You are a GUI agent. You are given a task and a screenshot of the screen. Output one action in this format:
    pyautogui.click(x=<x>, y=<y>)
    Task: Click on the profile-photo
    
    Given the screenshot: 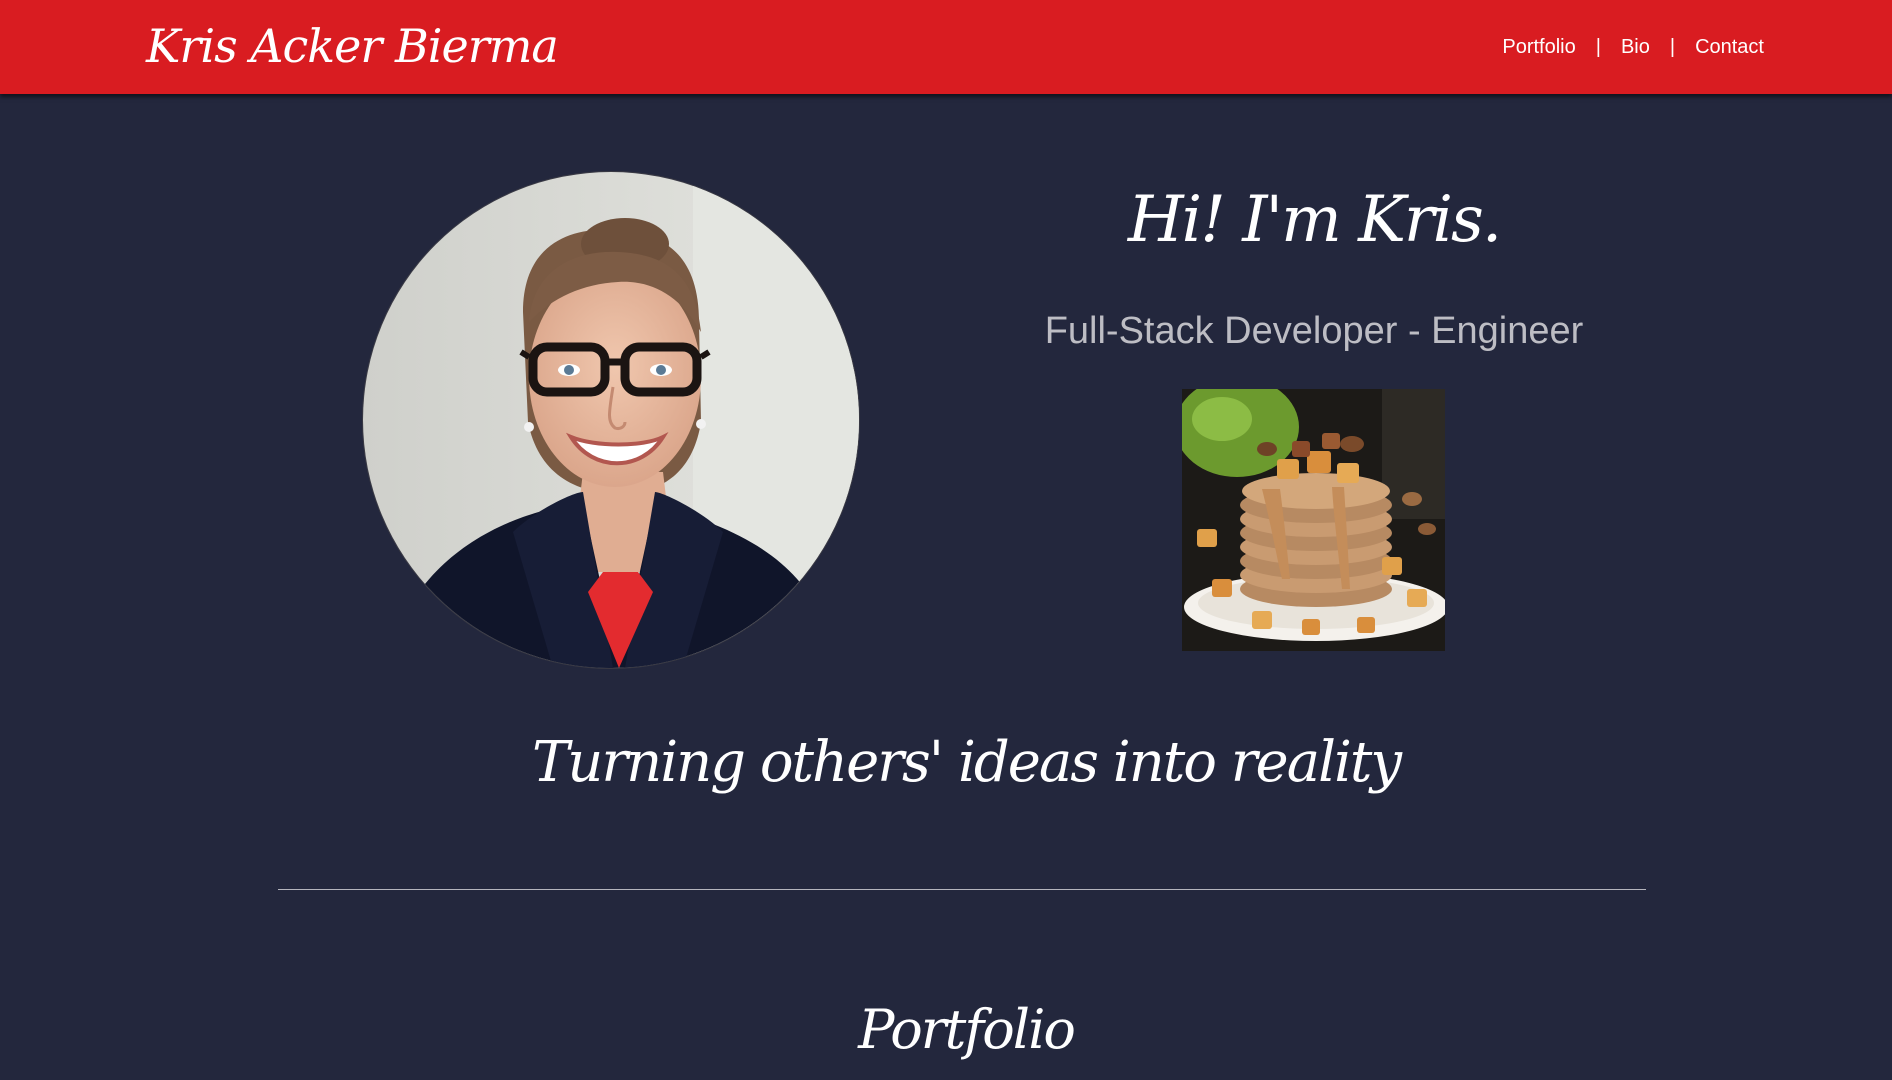 What is the action you would take?
    pyautogui.click(x=611, y=420)
    